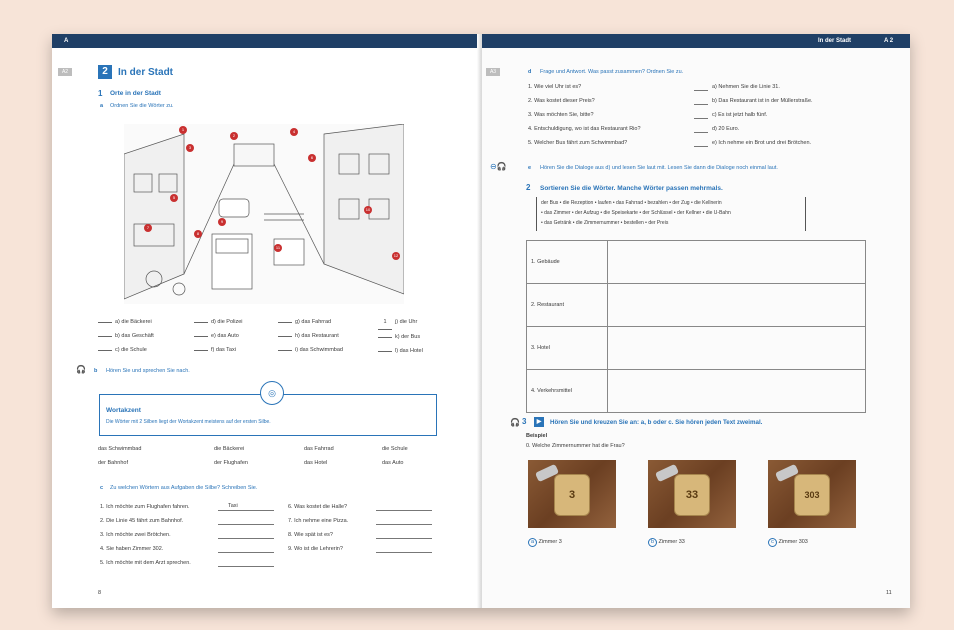 The width and height of the screenshot is (954, 630). What do you see at coordinates (567, 348) in the screenshot?
I see `table-row-label: 3. Hotel` at bounding box center [567, 348].